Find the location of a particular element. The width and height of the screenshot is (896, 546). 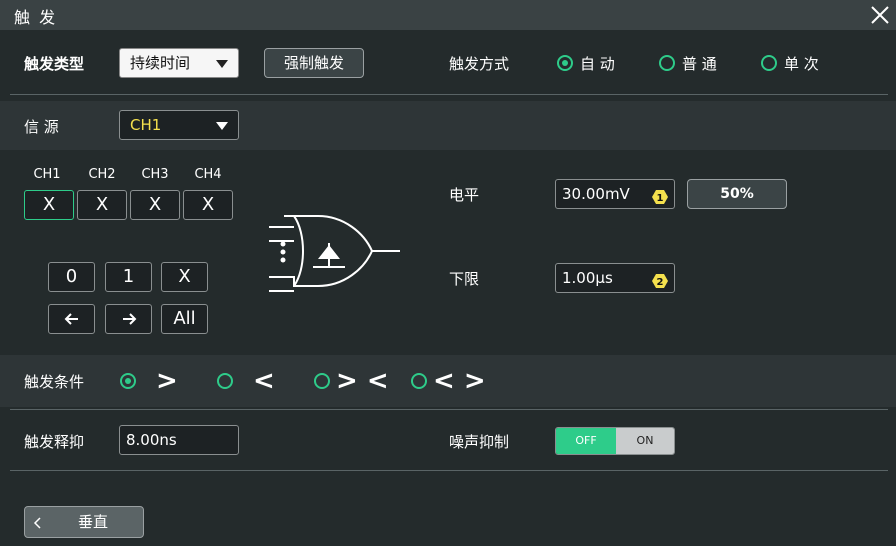

arrow-left-icon is located at coordinates (71, 319).